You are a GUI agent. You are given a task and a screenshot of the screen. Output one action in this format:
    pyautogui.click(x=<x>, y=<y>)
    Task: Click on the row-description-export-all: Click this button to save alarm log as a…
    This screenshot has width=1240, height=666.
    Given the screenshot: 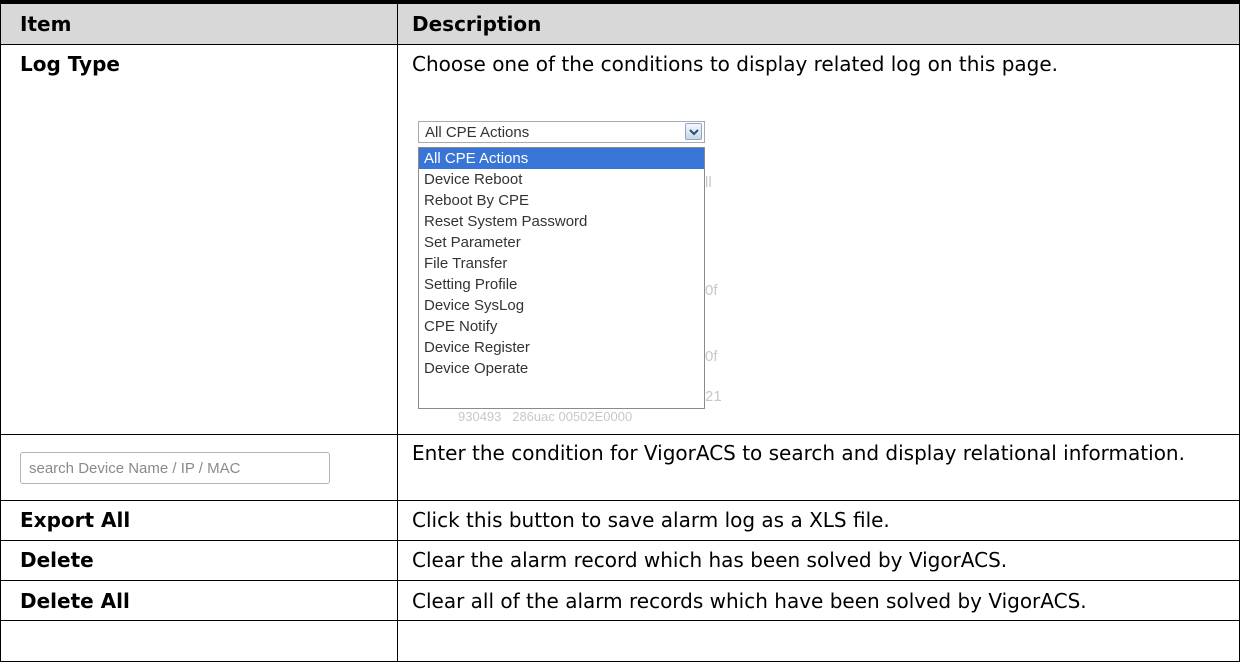 What is the action you would take?
    pyautogui.click(x=651, y=520)
    